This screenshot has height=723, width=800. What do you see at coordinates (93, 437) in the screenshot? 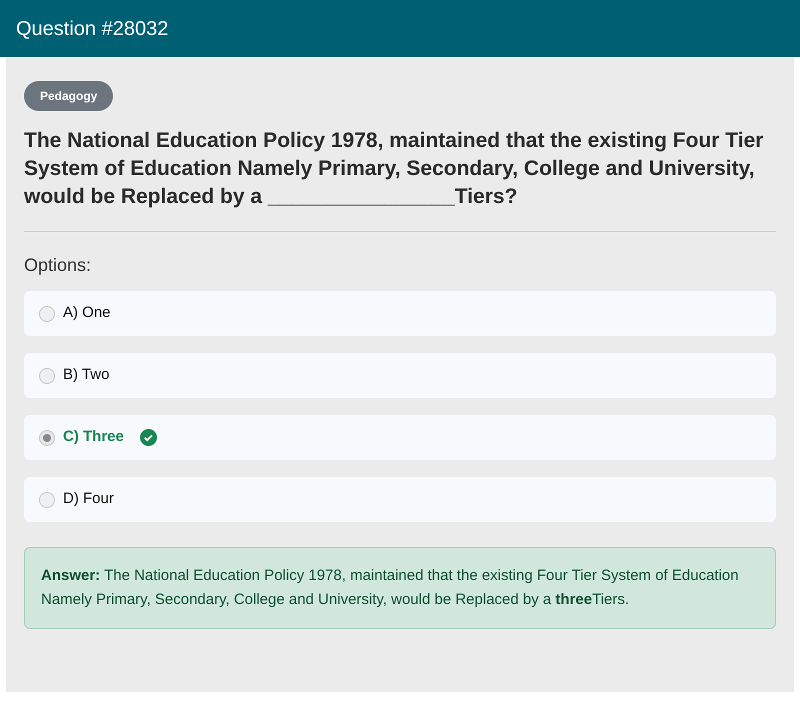
I see `option-label: C) Three` at bounding box center [93, 437].